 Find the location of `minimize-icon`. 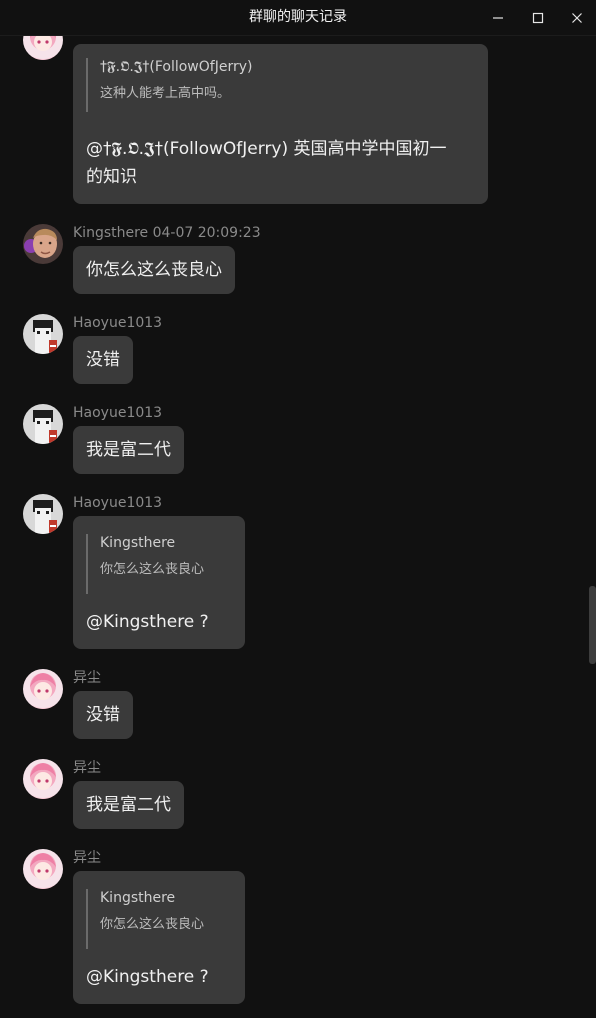

minimize-icon is located at coordinates (498, 17).